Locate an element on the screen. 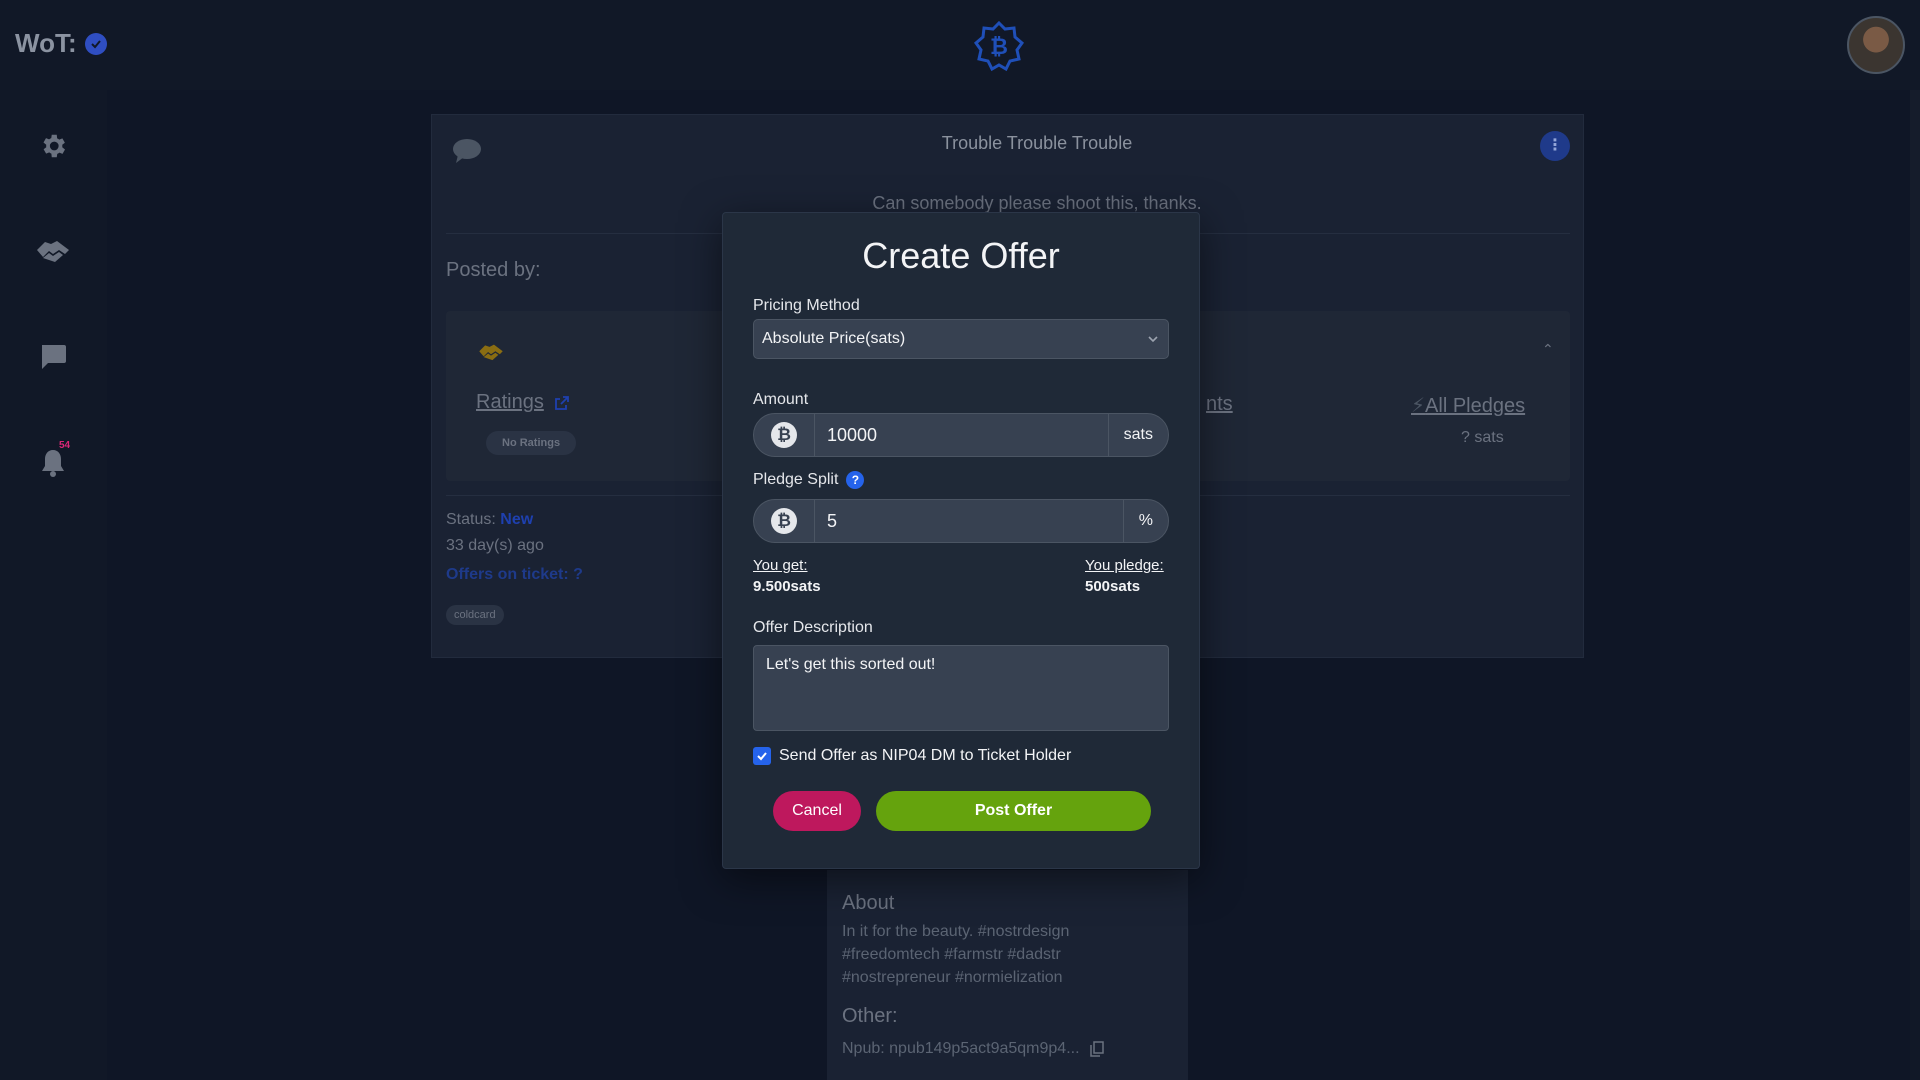  other-heading: Other: is located at coordinates (870, 1016).